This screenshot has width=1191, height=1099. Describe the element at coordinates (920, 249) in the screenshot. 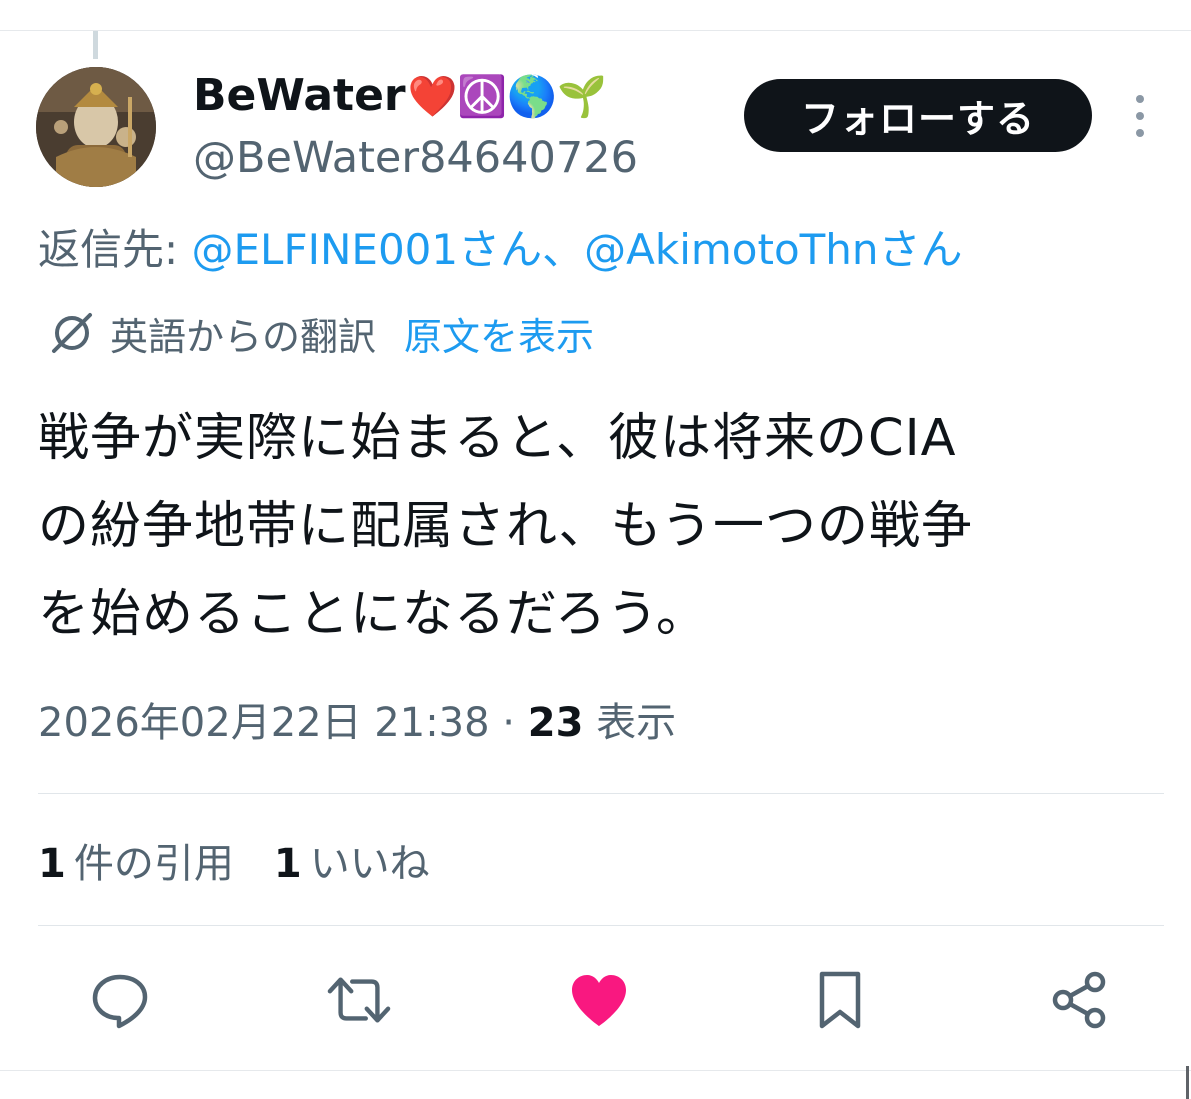

I see `mention-suffix-2: さん` at that location.